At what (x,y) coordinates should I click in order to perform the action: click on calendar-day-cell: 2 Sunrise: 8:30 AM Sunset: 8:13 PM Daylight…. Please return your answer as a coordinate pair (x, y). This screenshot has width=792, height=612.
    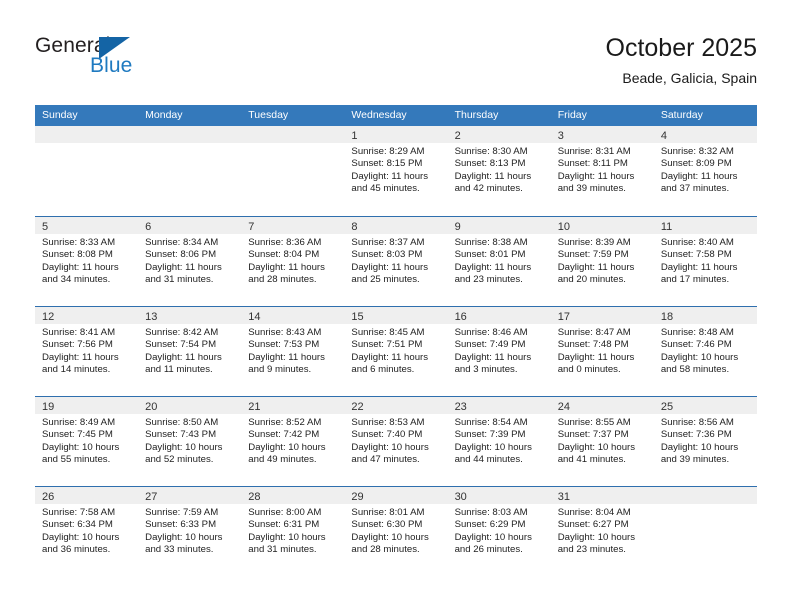
    Looking at the image, I should click on (499, 170).